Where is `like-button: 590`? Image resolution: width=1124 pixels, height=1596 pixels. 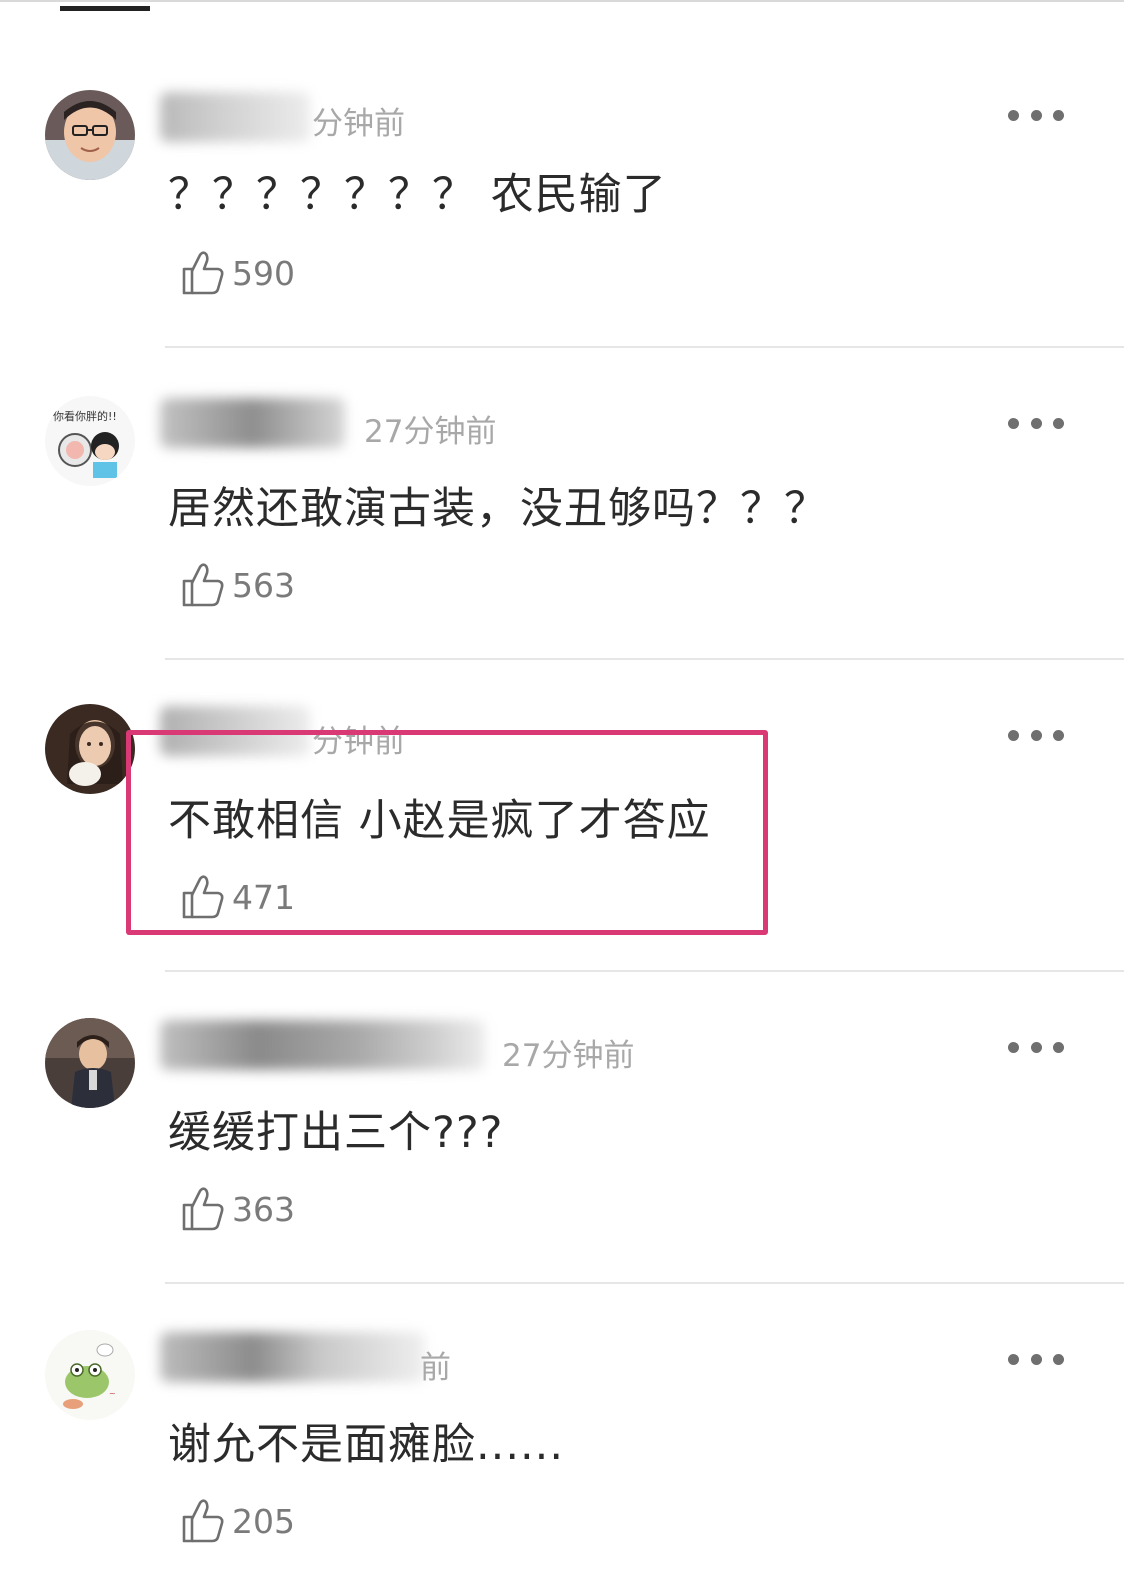 like-button: 590 is located at coordinates (237, 273).